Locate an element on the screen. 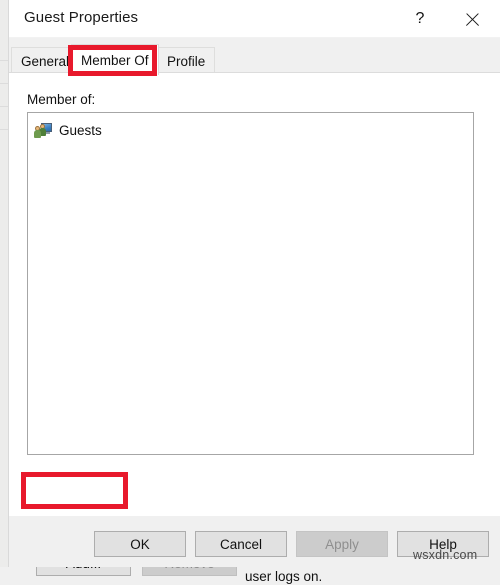  tab-general: General is located at coordinates (45, 60).